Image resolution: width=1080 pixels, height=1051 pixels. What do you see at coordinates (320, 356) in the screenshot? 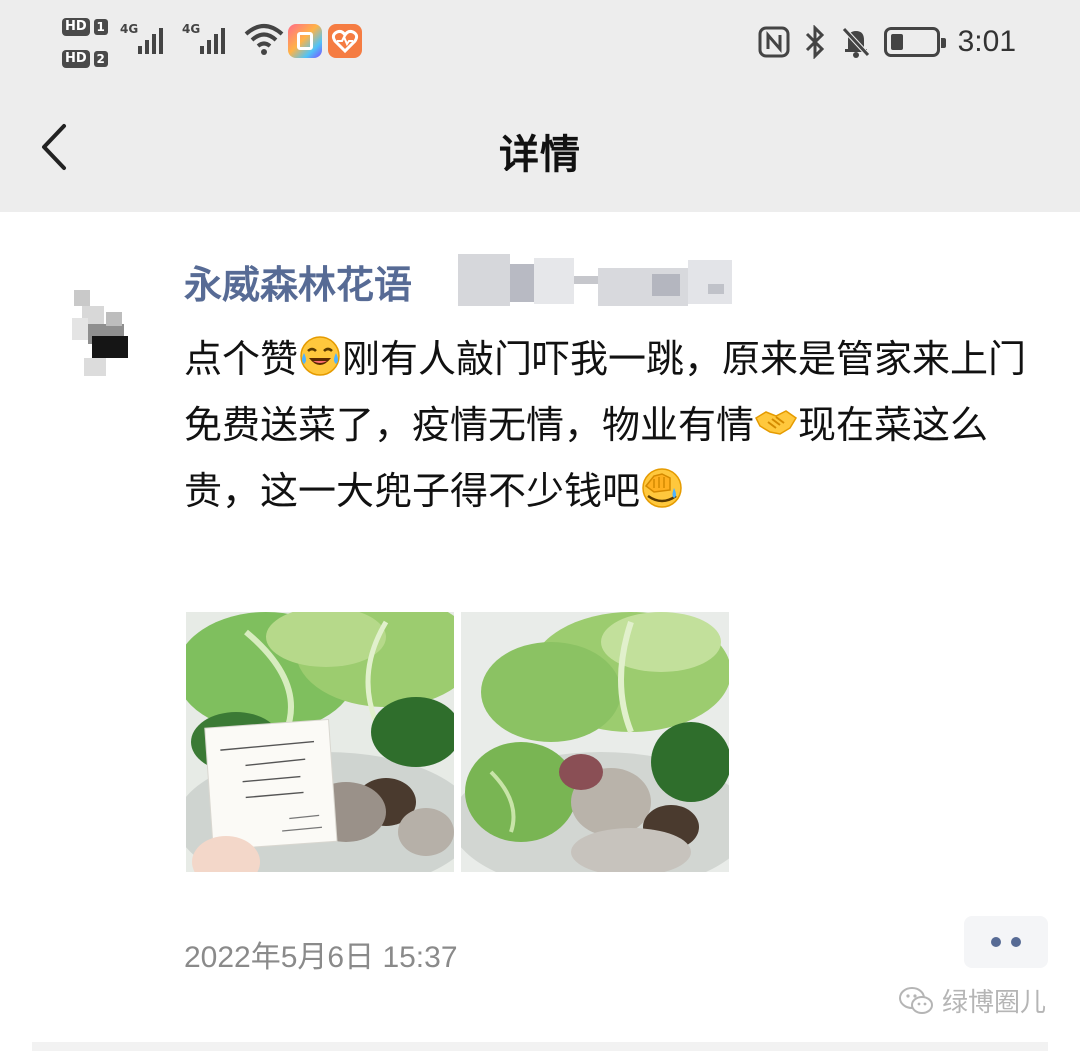
I see `laughing-tears-emoji` at bounding box center [320, 356].